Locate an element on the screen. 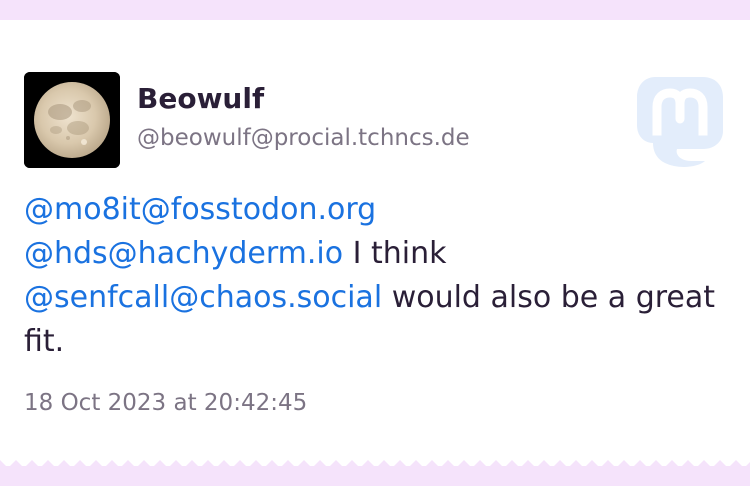 The image size is (750, 486). bottom-zigzag-edge is located at coordinates (375, 464).